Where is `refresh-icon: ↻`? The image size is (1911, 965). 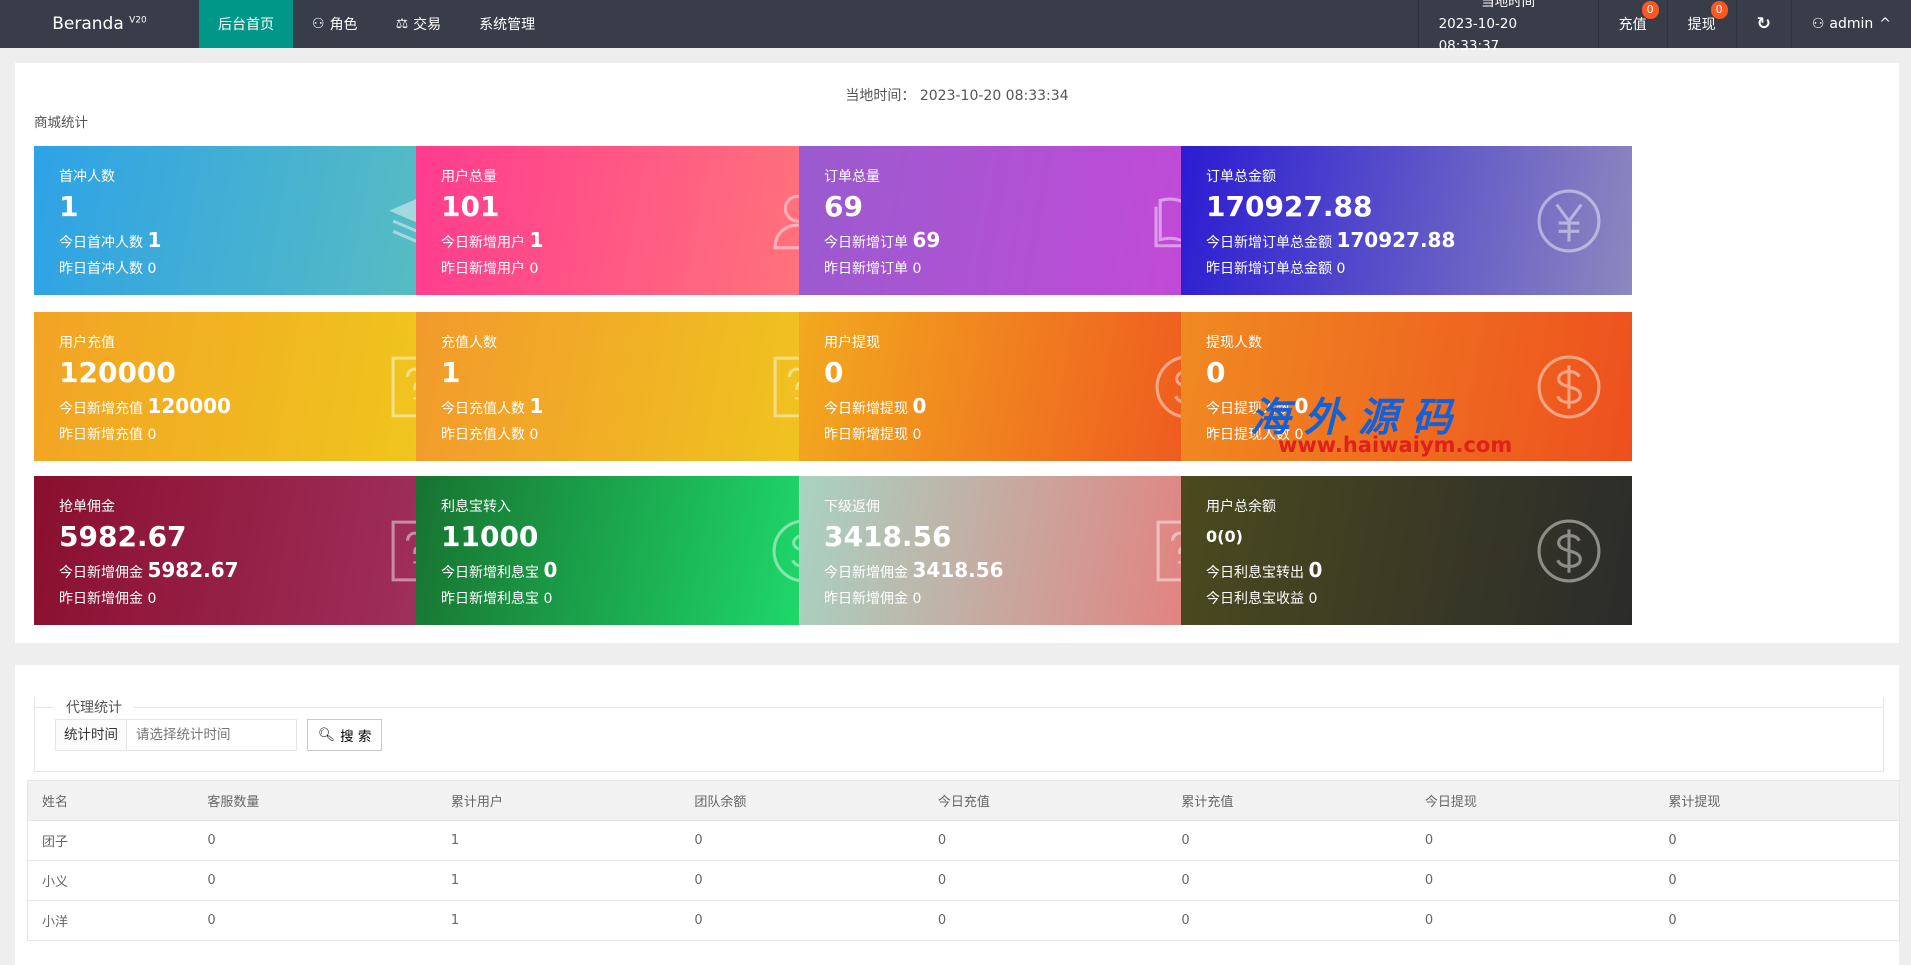
refresh-icon: ↻ is located at coordinates (1763, 24).